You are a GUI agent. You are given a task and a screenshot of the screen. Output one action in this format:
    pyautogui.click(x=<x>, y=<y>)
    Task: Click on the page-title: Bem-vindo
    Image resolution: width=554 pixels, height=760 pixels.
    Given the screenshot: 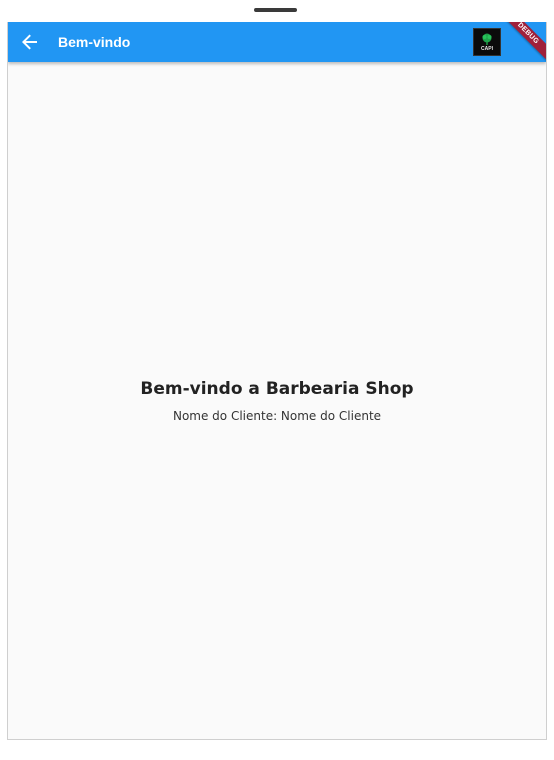 What is the action you would take?
    pyautogui.click(x=94, y=42)
    